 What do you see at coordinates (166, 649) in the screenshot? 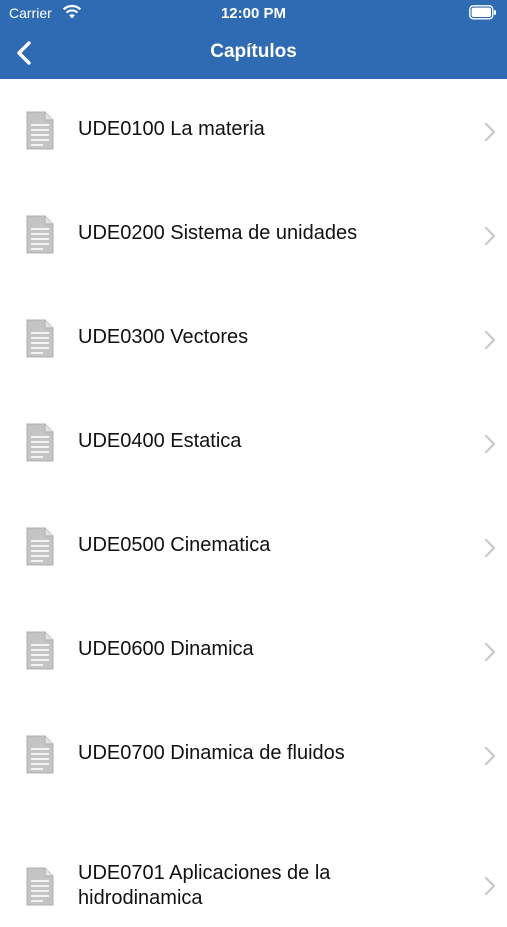
I see `list-item-label: UDE0600 Dinamica` at bounding box center [166, 649].